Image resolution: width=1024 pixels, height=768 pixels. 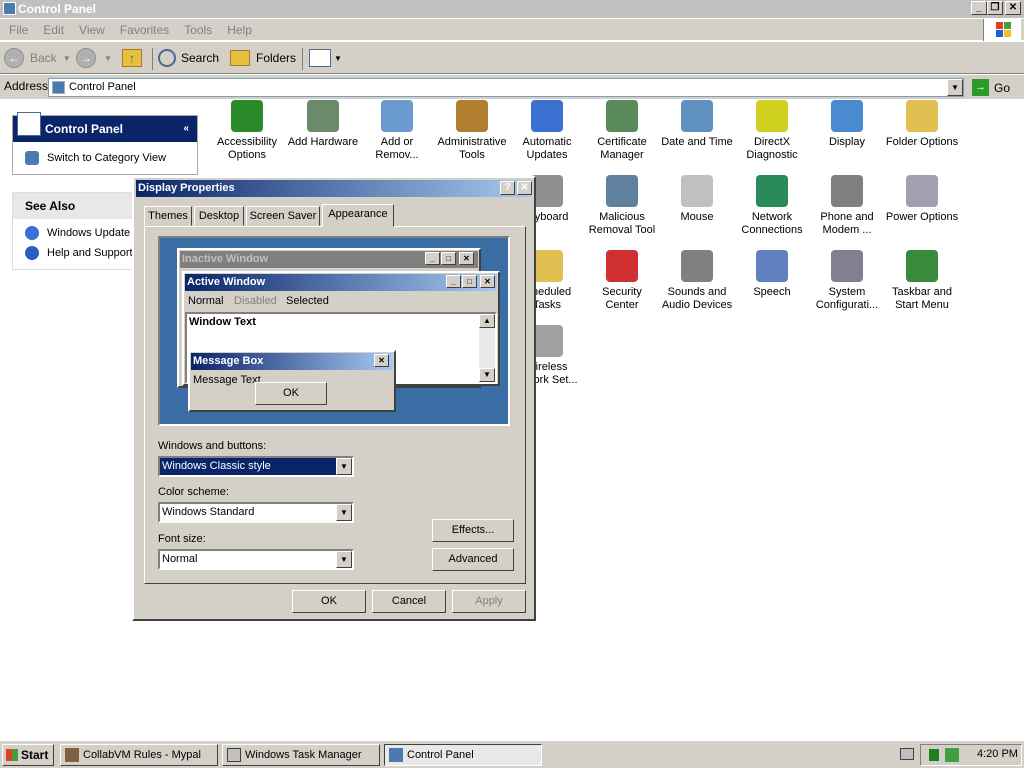 I want to click on dialog-close-button: ✕, so click(x=524, y=188).